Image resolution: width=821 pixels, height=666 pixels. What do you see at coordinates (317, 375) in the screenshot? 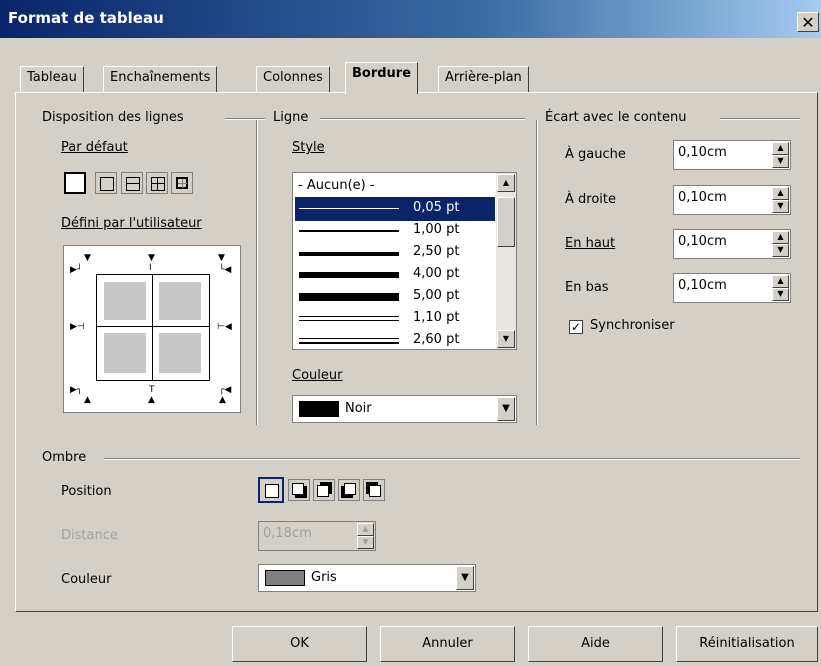
I see `line-color-label: Couleur` at bounding box center [317, 375].